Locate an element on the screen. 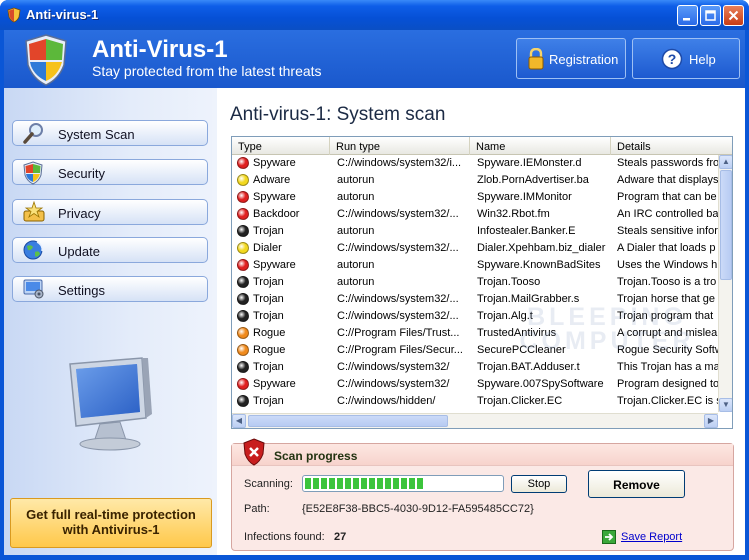 The image size is (749, 560). close-button is located at coordinates (733, 15).